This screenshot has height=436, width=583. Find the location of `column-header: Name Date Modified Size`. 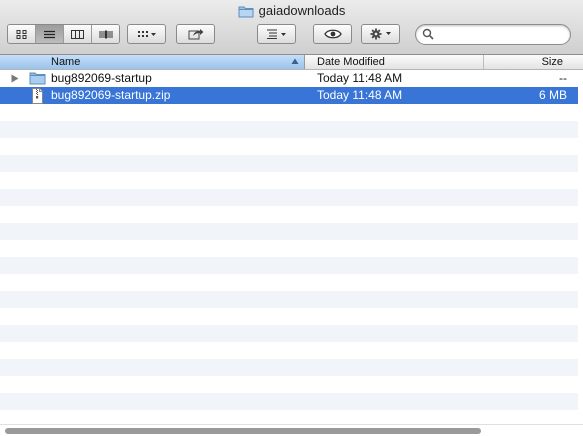

column-header: Name Date Modified Size is located at coordinates (291, 62).